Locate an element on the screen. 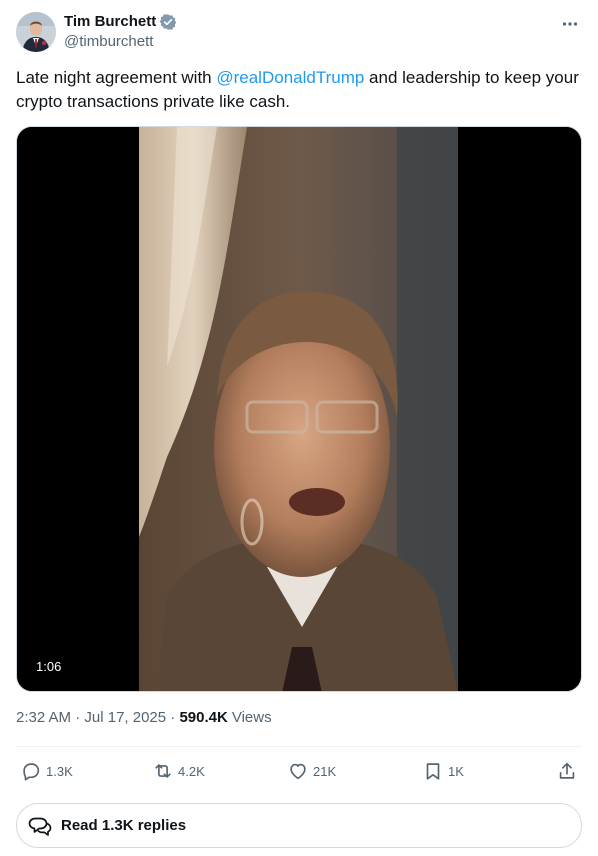 This screenshot has width=598, height=856. handle: @timburchett is located at coordinates (120, 42).